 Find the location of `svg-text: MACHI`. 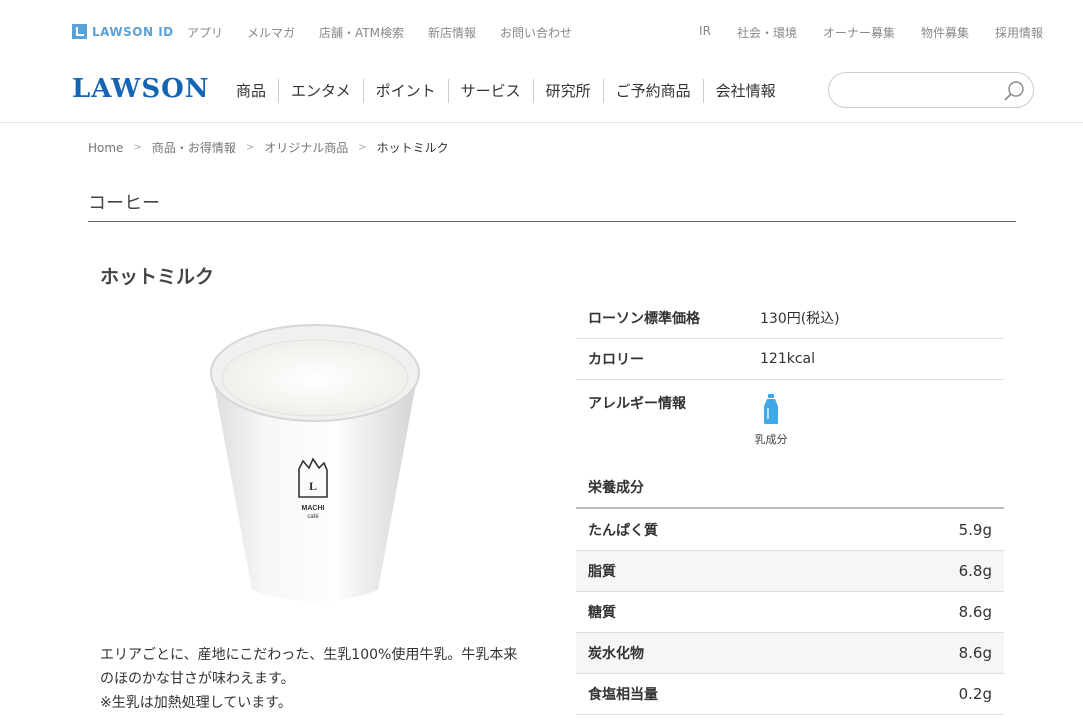

svg-text: MACHI is located at coordinates (313, 508).